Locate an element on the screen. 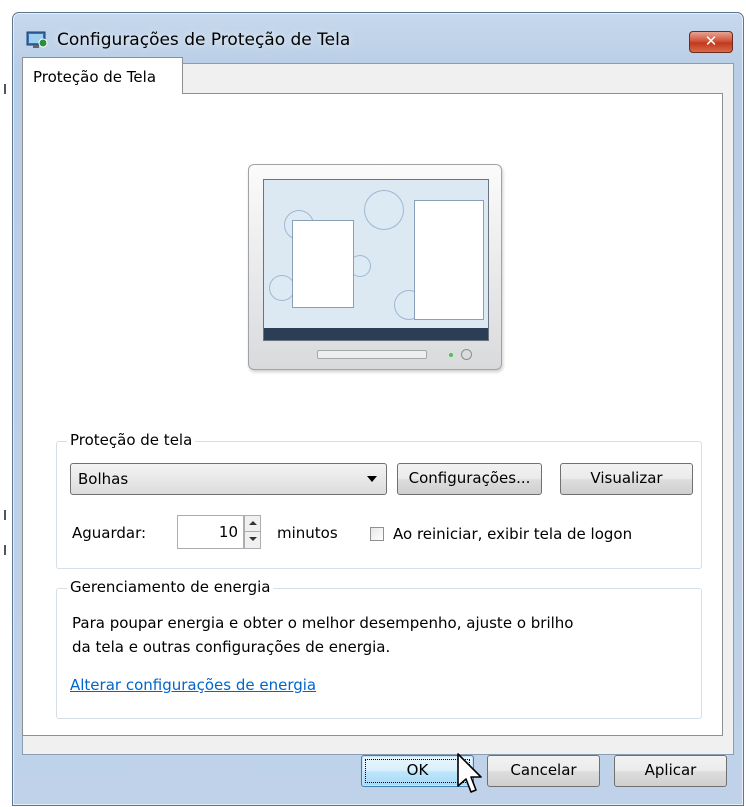 This screenshot has height=807, width=746. preview-screen is located at coordinates (376, 260).